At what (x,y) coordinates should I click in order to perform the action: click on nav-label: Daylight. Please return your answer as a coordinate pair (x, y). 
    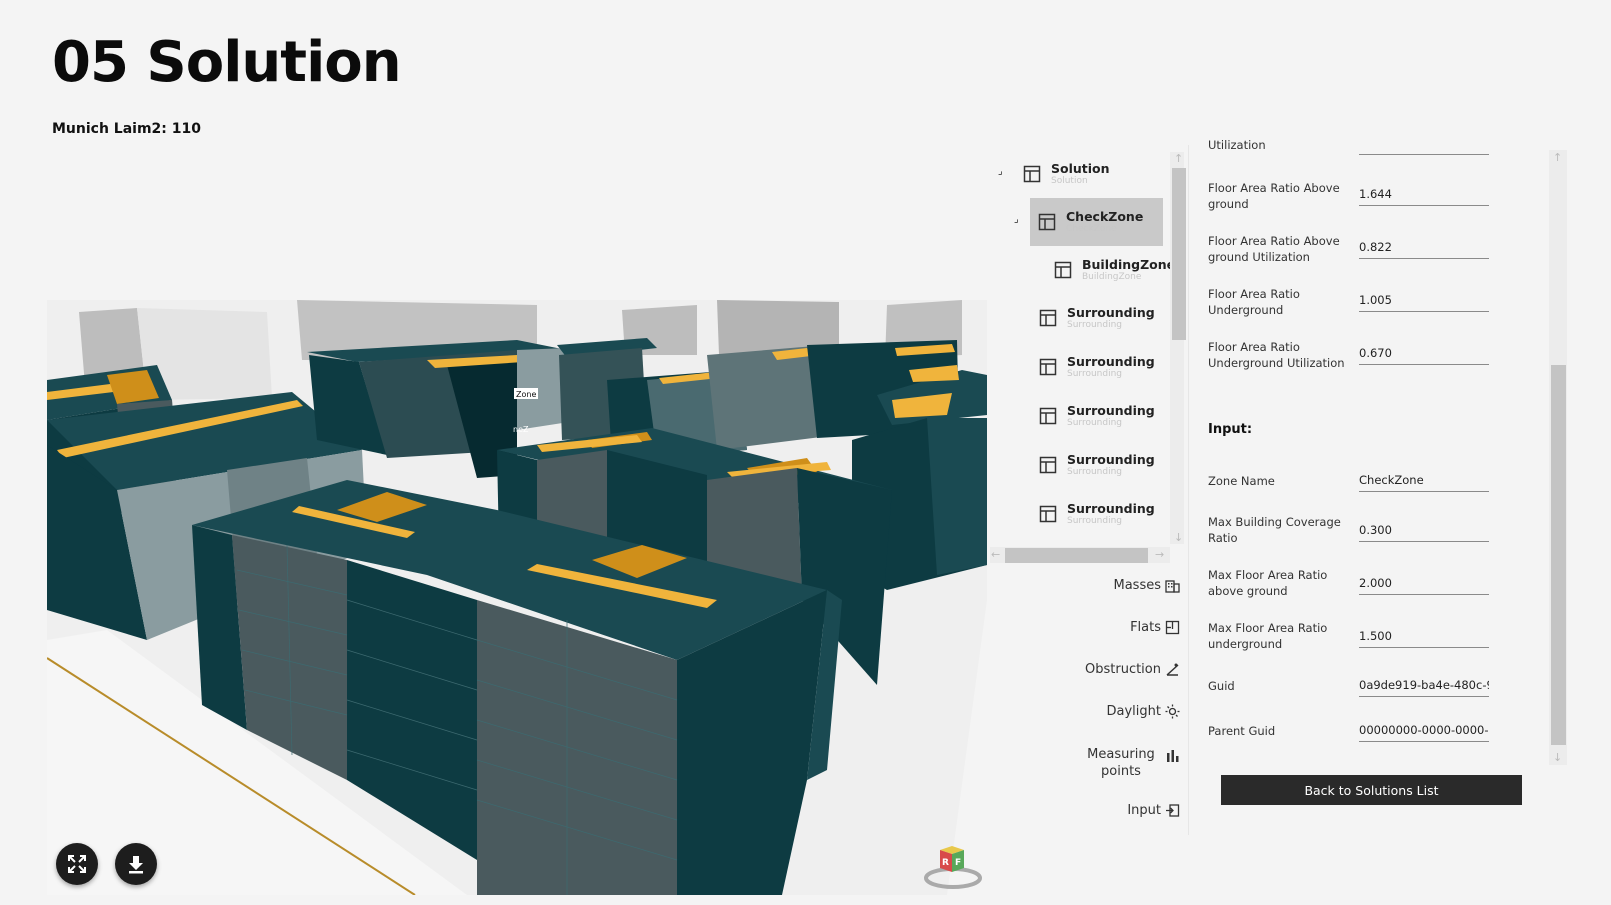
    Looking at the image, I should click on (1133, 711).